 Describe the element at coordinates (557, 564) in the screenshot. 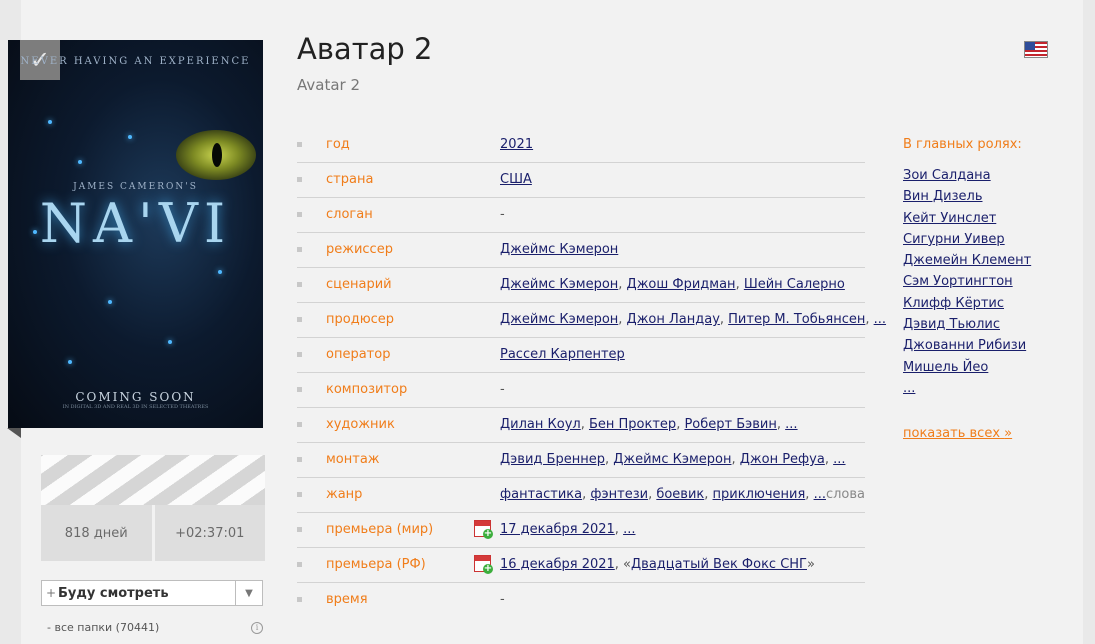

I see `premiere-date-link: 16 декабря 2021` at that location.